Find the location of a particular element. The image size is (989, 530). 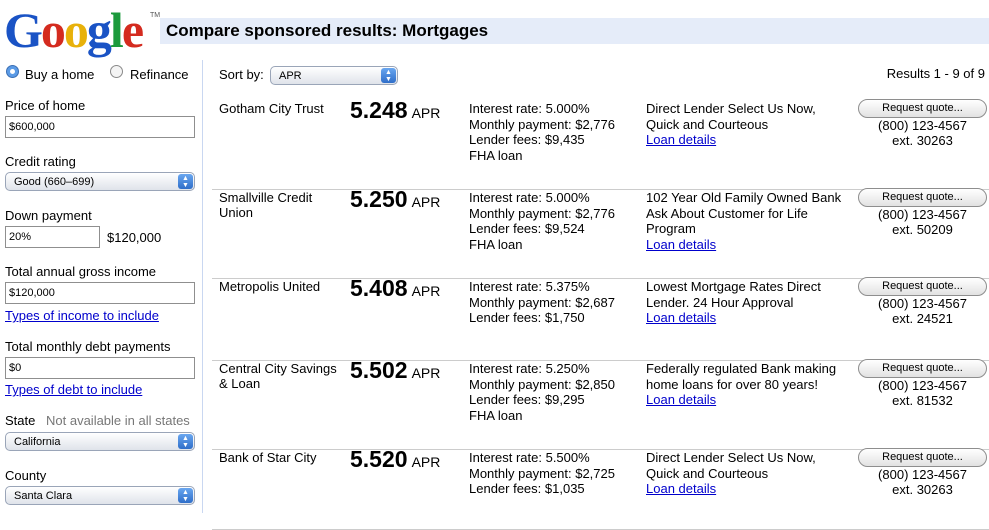

county-label: County is located at coordinates (26, 475).